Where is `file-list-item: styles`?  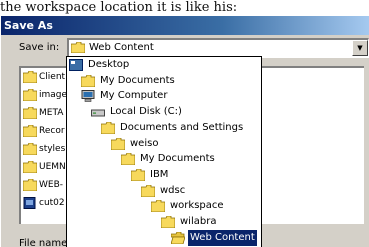
file-list-item: styles is located at coordinates (44, 149).